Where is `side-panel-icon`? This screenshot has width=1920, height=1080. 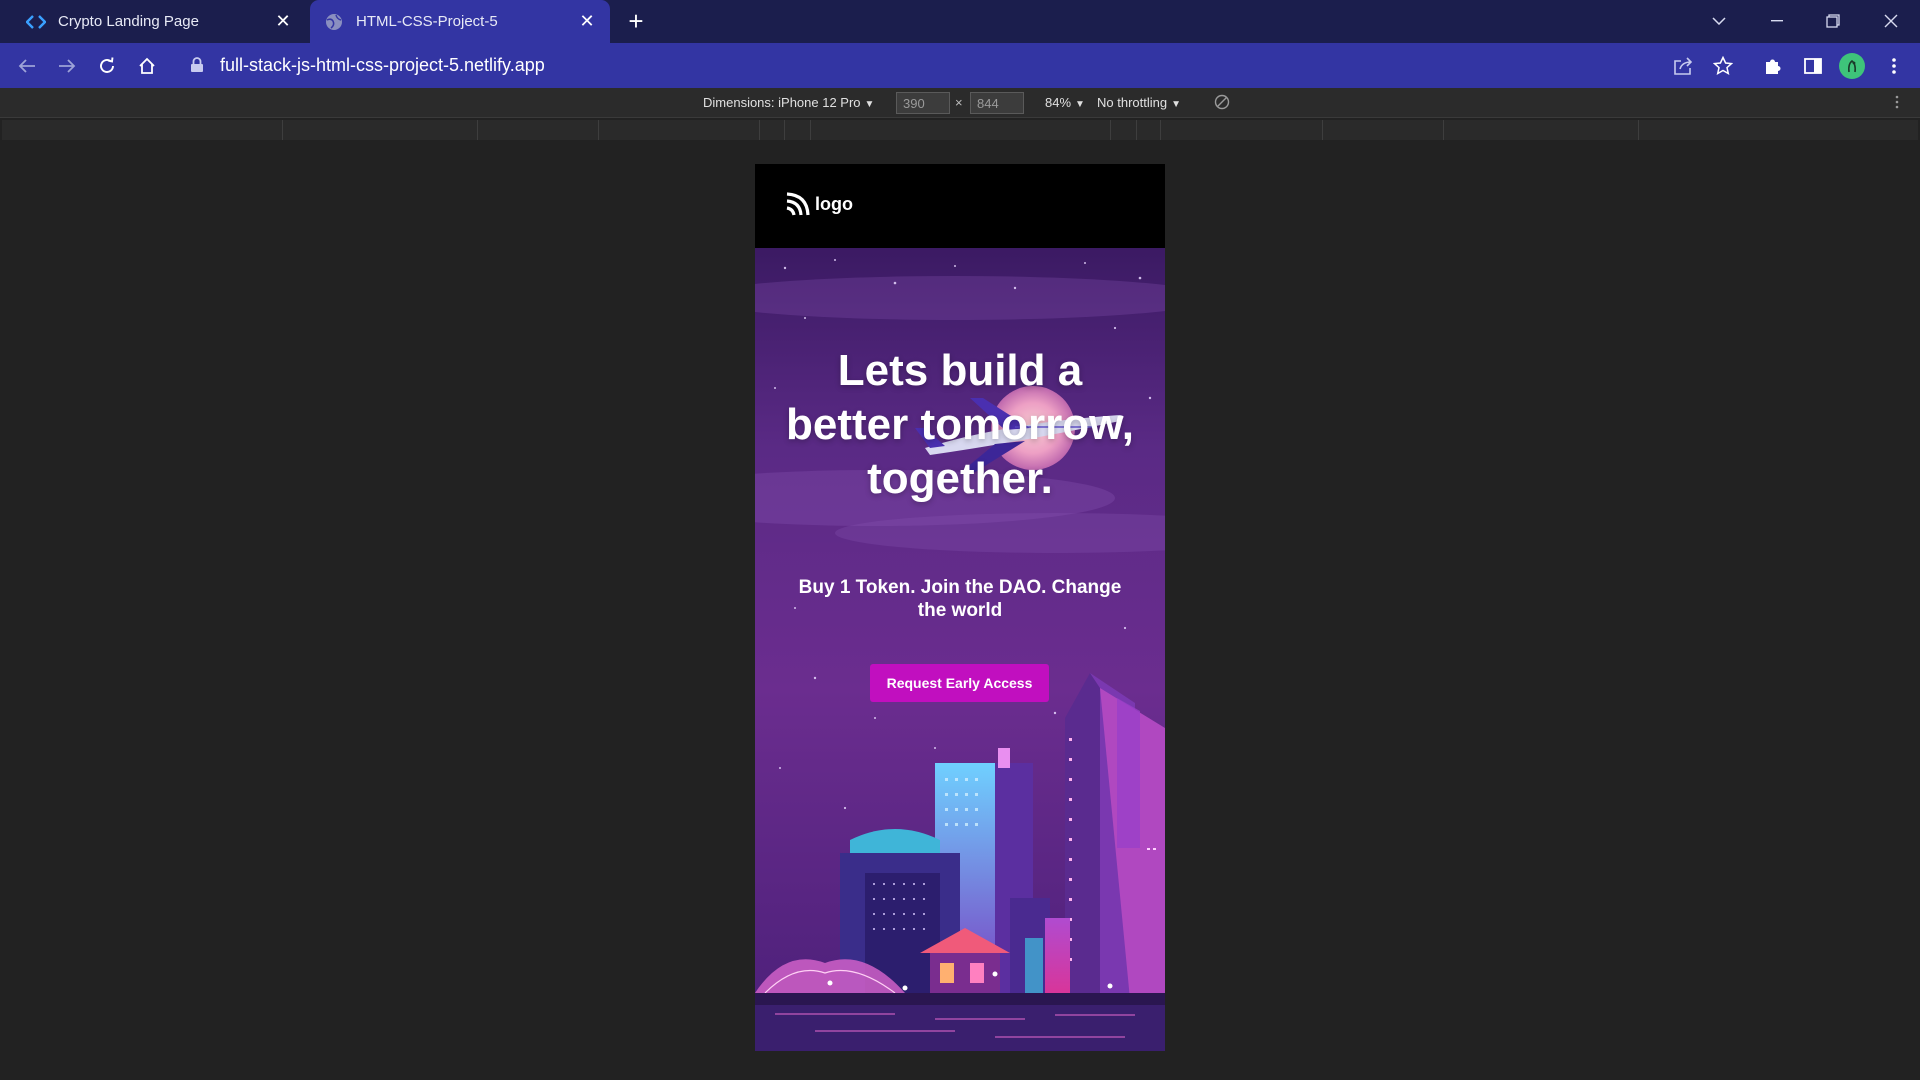
side-panel-icon is located at coordinates (1813, 66).